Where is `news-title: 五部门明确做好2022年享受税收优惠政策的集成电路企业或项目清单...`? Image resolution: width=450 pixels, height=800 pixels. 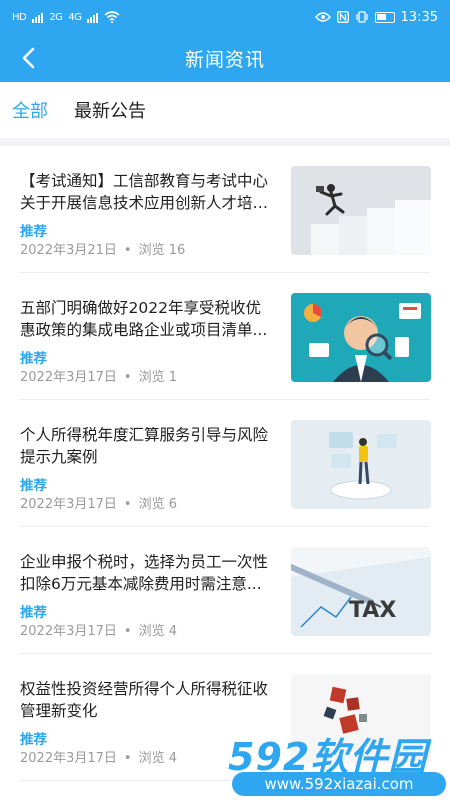 news-title: 五部门明确做好2022年享受税收优惠政策的集成电路企业或项目清单... is located at coordinates (144, 319).